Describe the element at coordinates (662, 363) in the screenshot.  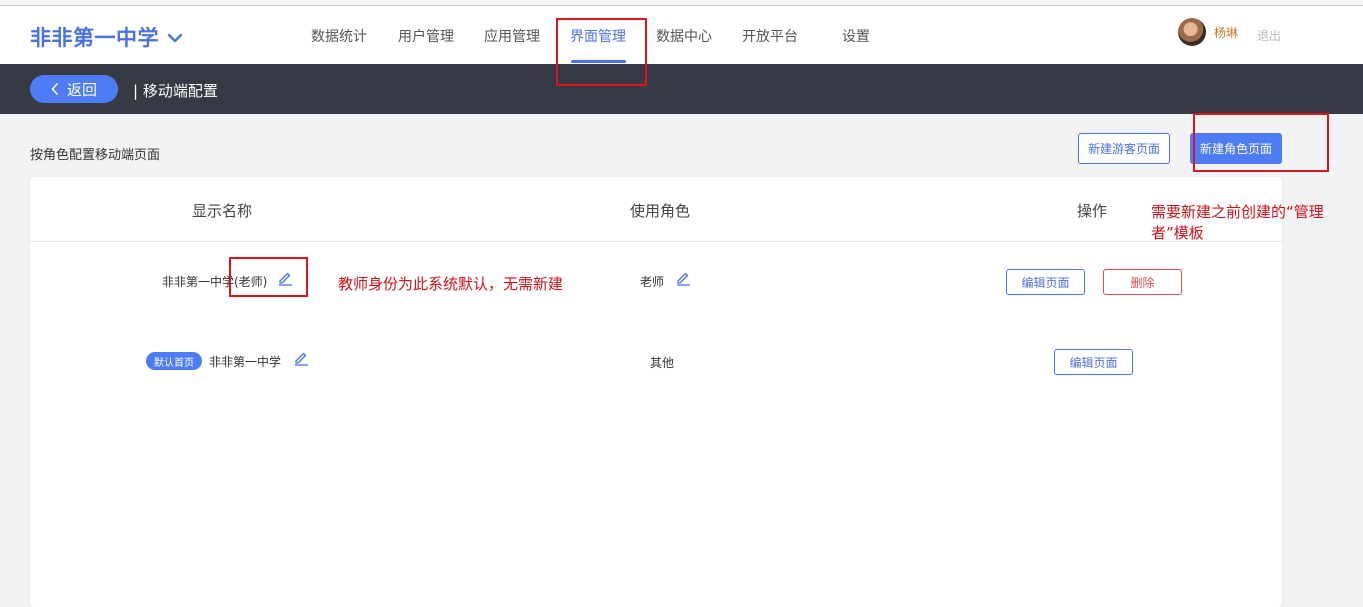
I see `row-default-role: 其他` at that location.